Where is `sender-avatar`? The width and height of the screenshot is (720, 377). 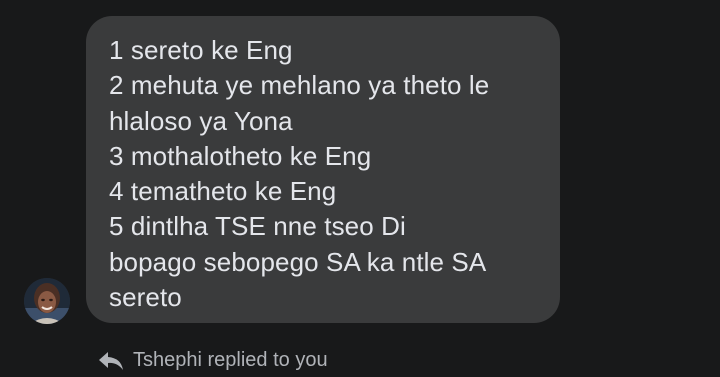 sender-avatar is located at coordinates (47, 301).